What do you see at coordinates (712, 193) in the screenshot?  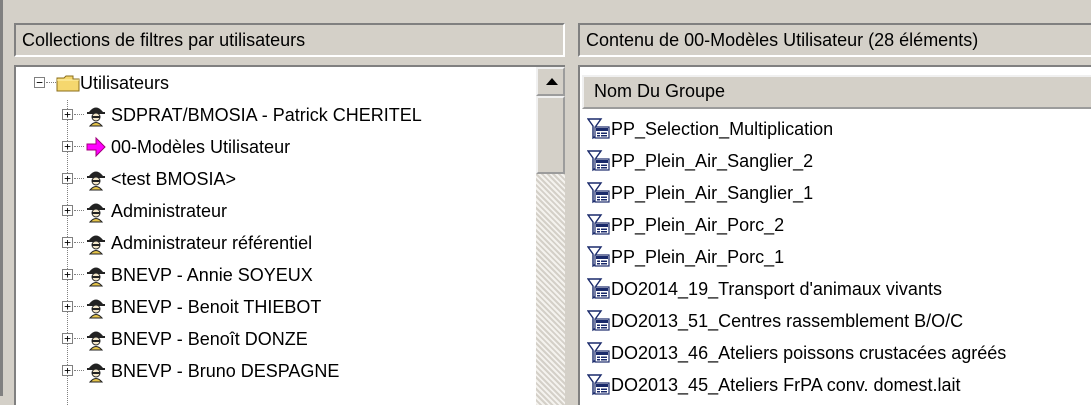 I see `list-item-label: PP_Plein_Air_Sanglier_1` at bounding box center [712, 193].